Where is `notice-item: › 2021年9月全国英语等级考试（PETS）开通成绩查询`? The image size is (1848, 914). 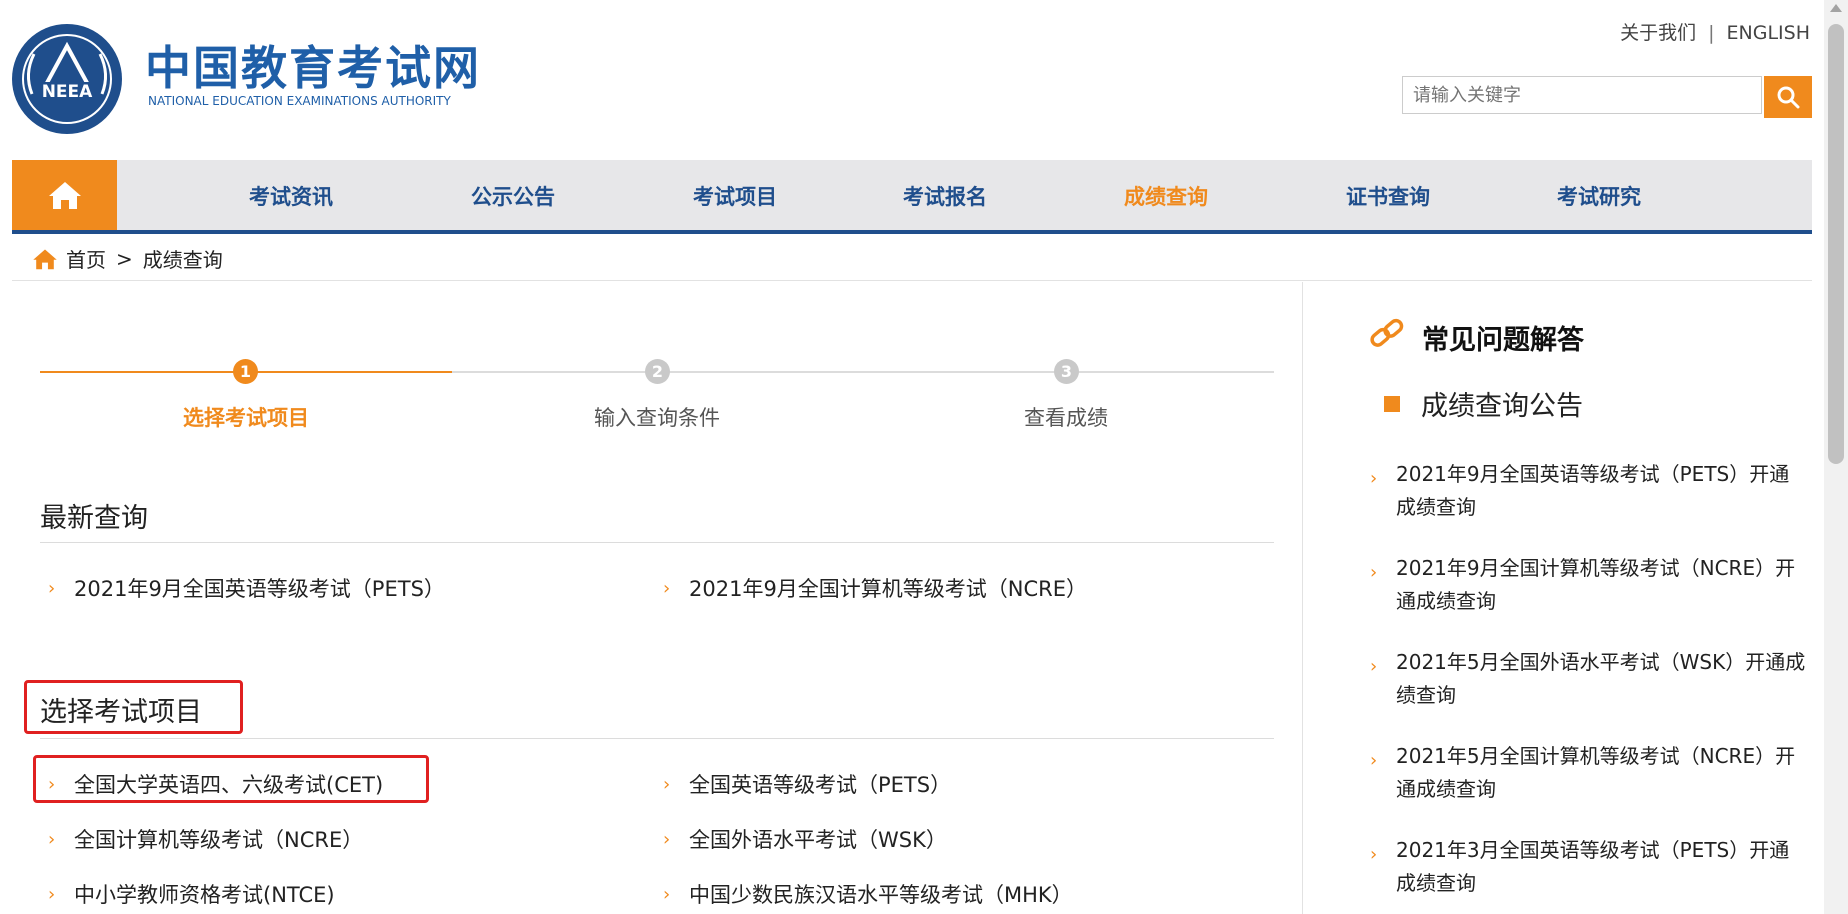
notice-item: › 2021年9月全国英语等级考试（PETS）开通成绩查询 is located at coordinates (1590, 491).